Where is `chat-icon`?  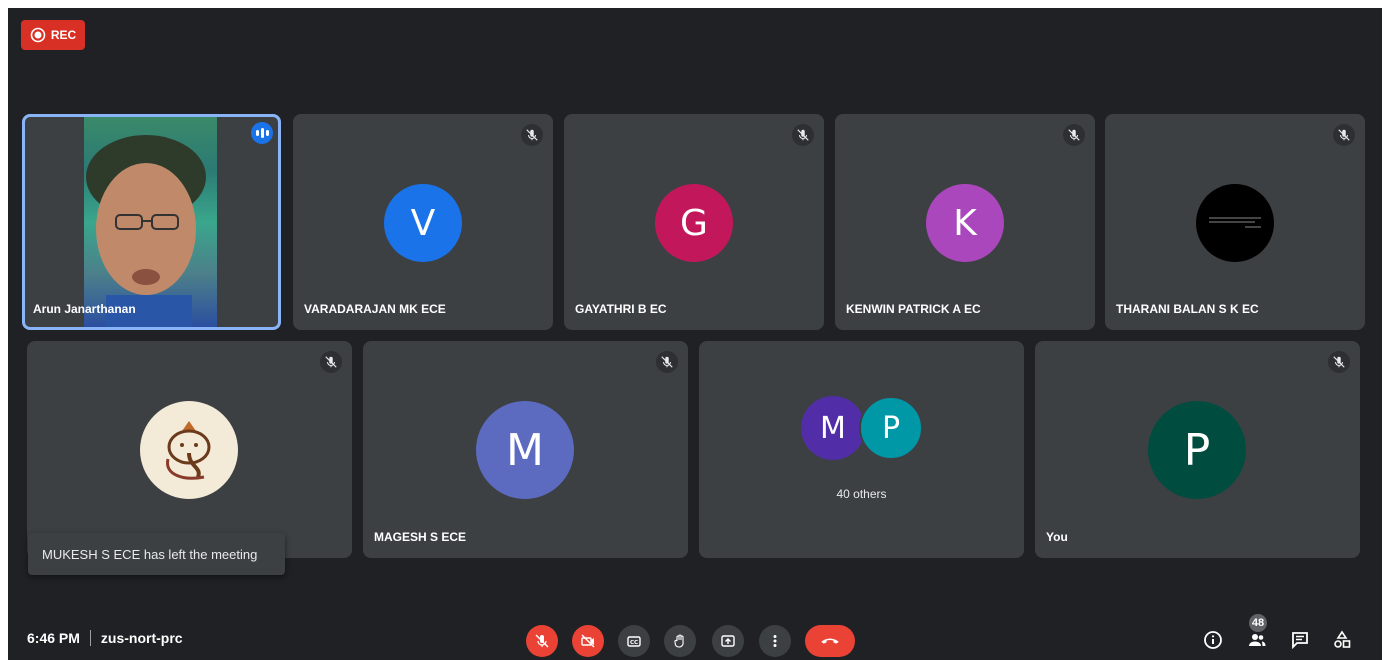
chat-icon is located at coordinates (1300, 641).